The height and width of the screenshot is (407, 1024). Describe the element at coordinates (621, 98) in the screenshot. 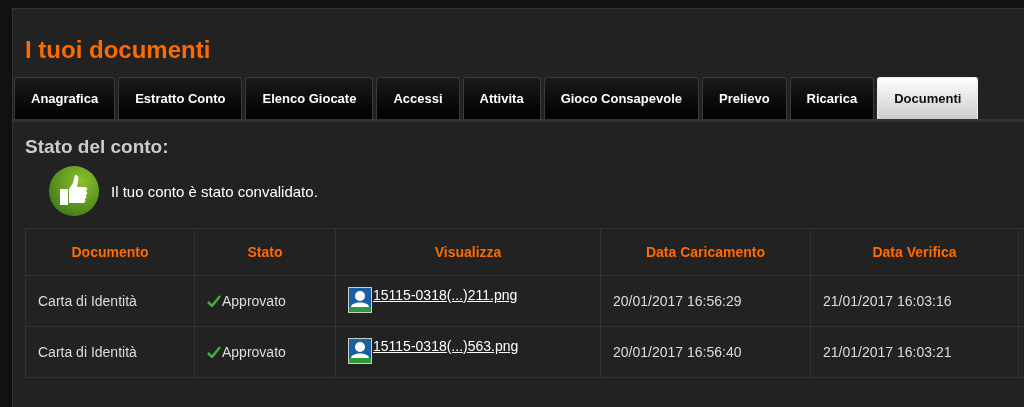

I see `tab: Gioco Consapevole` at that location.